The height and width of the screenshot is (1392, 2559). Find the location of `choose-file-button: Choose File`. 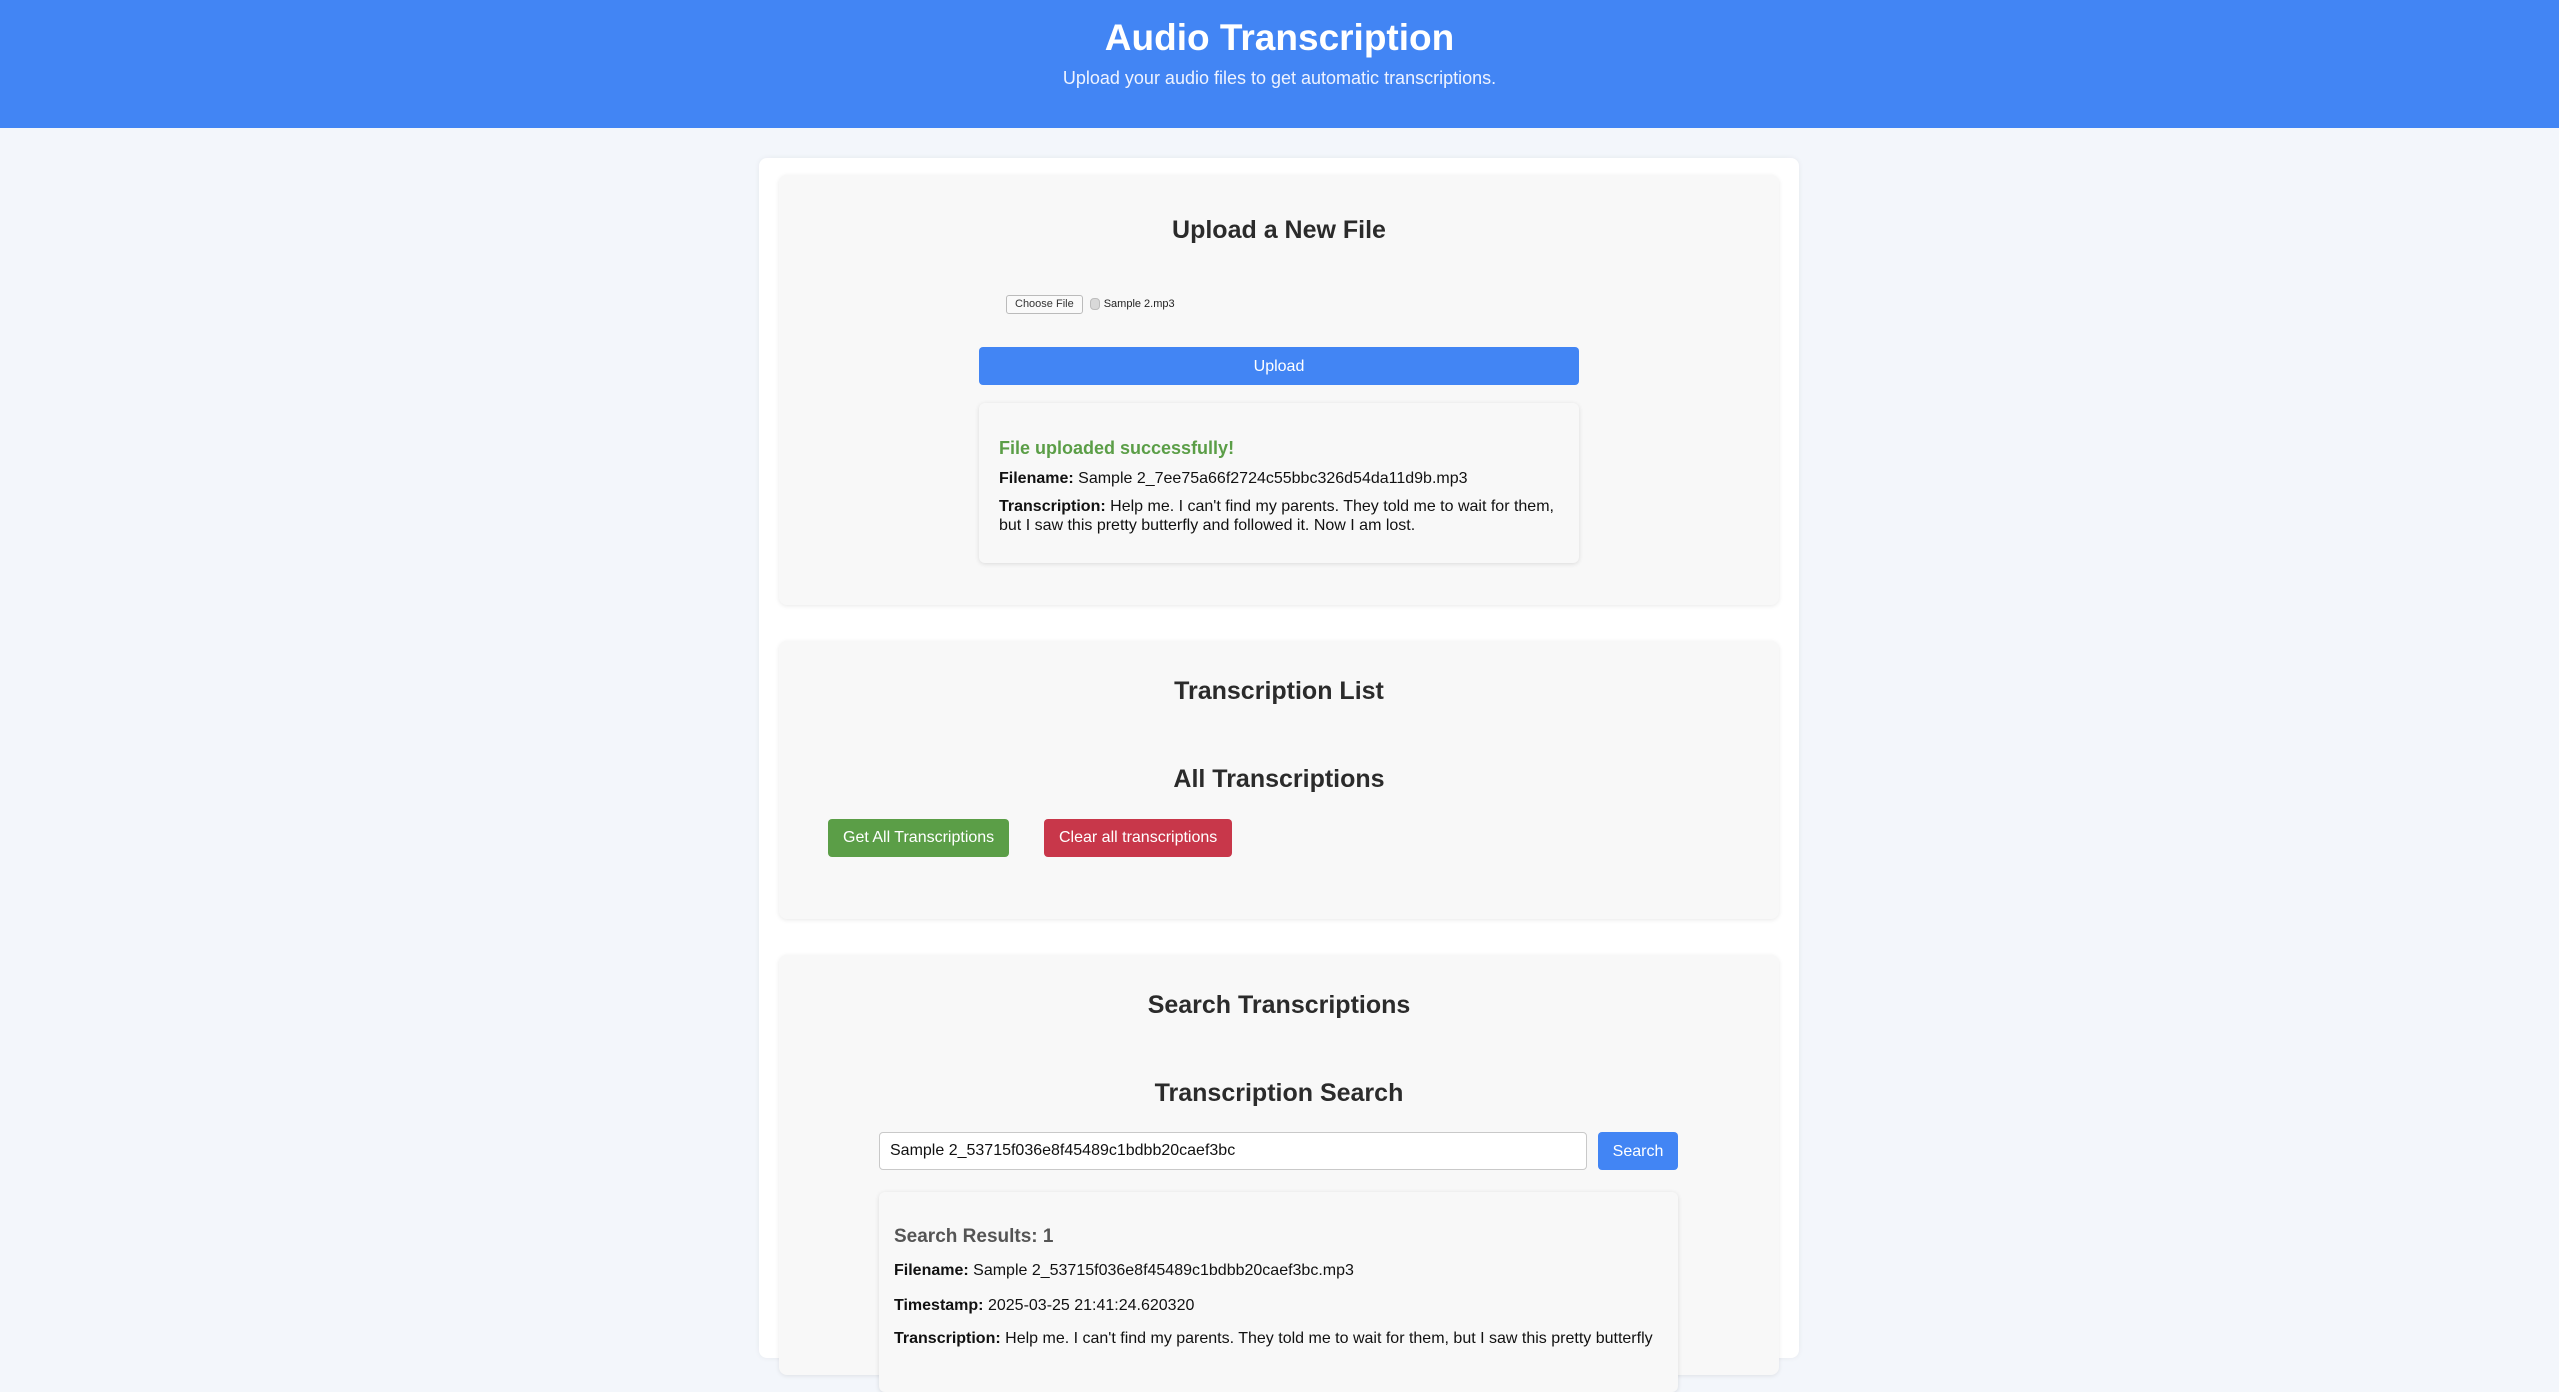

choose-file-button: Choose File is located at coordinates (1044, 304).